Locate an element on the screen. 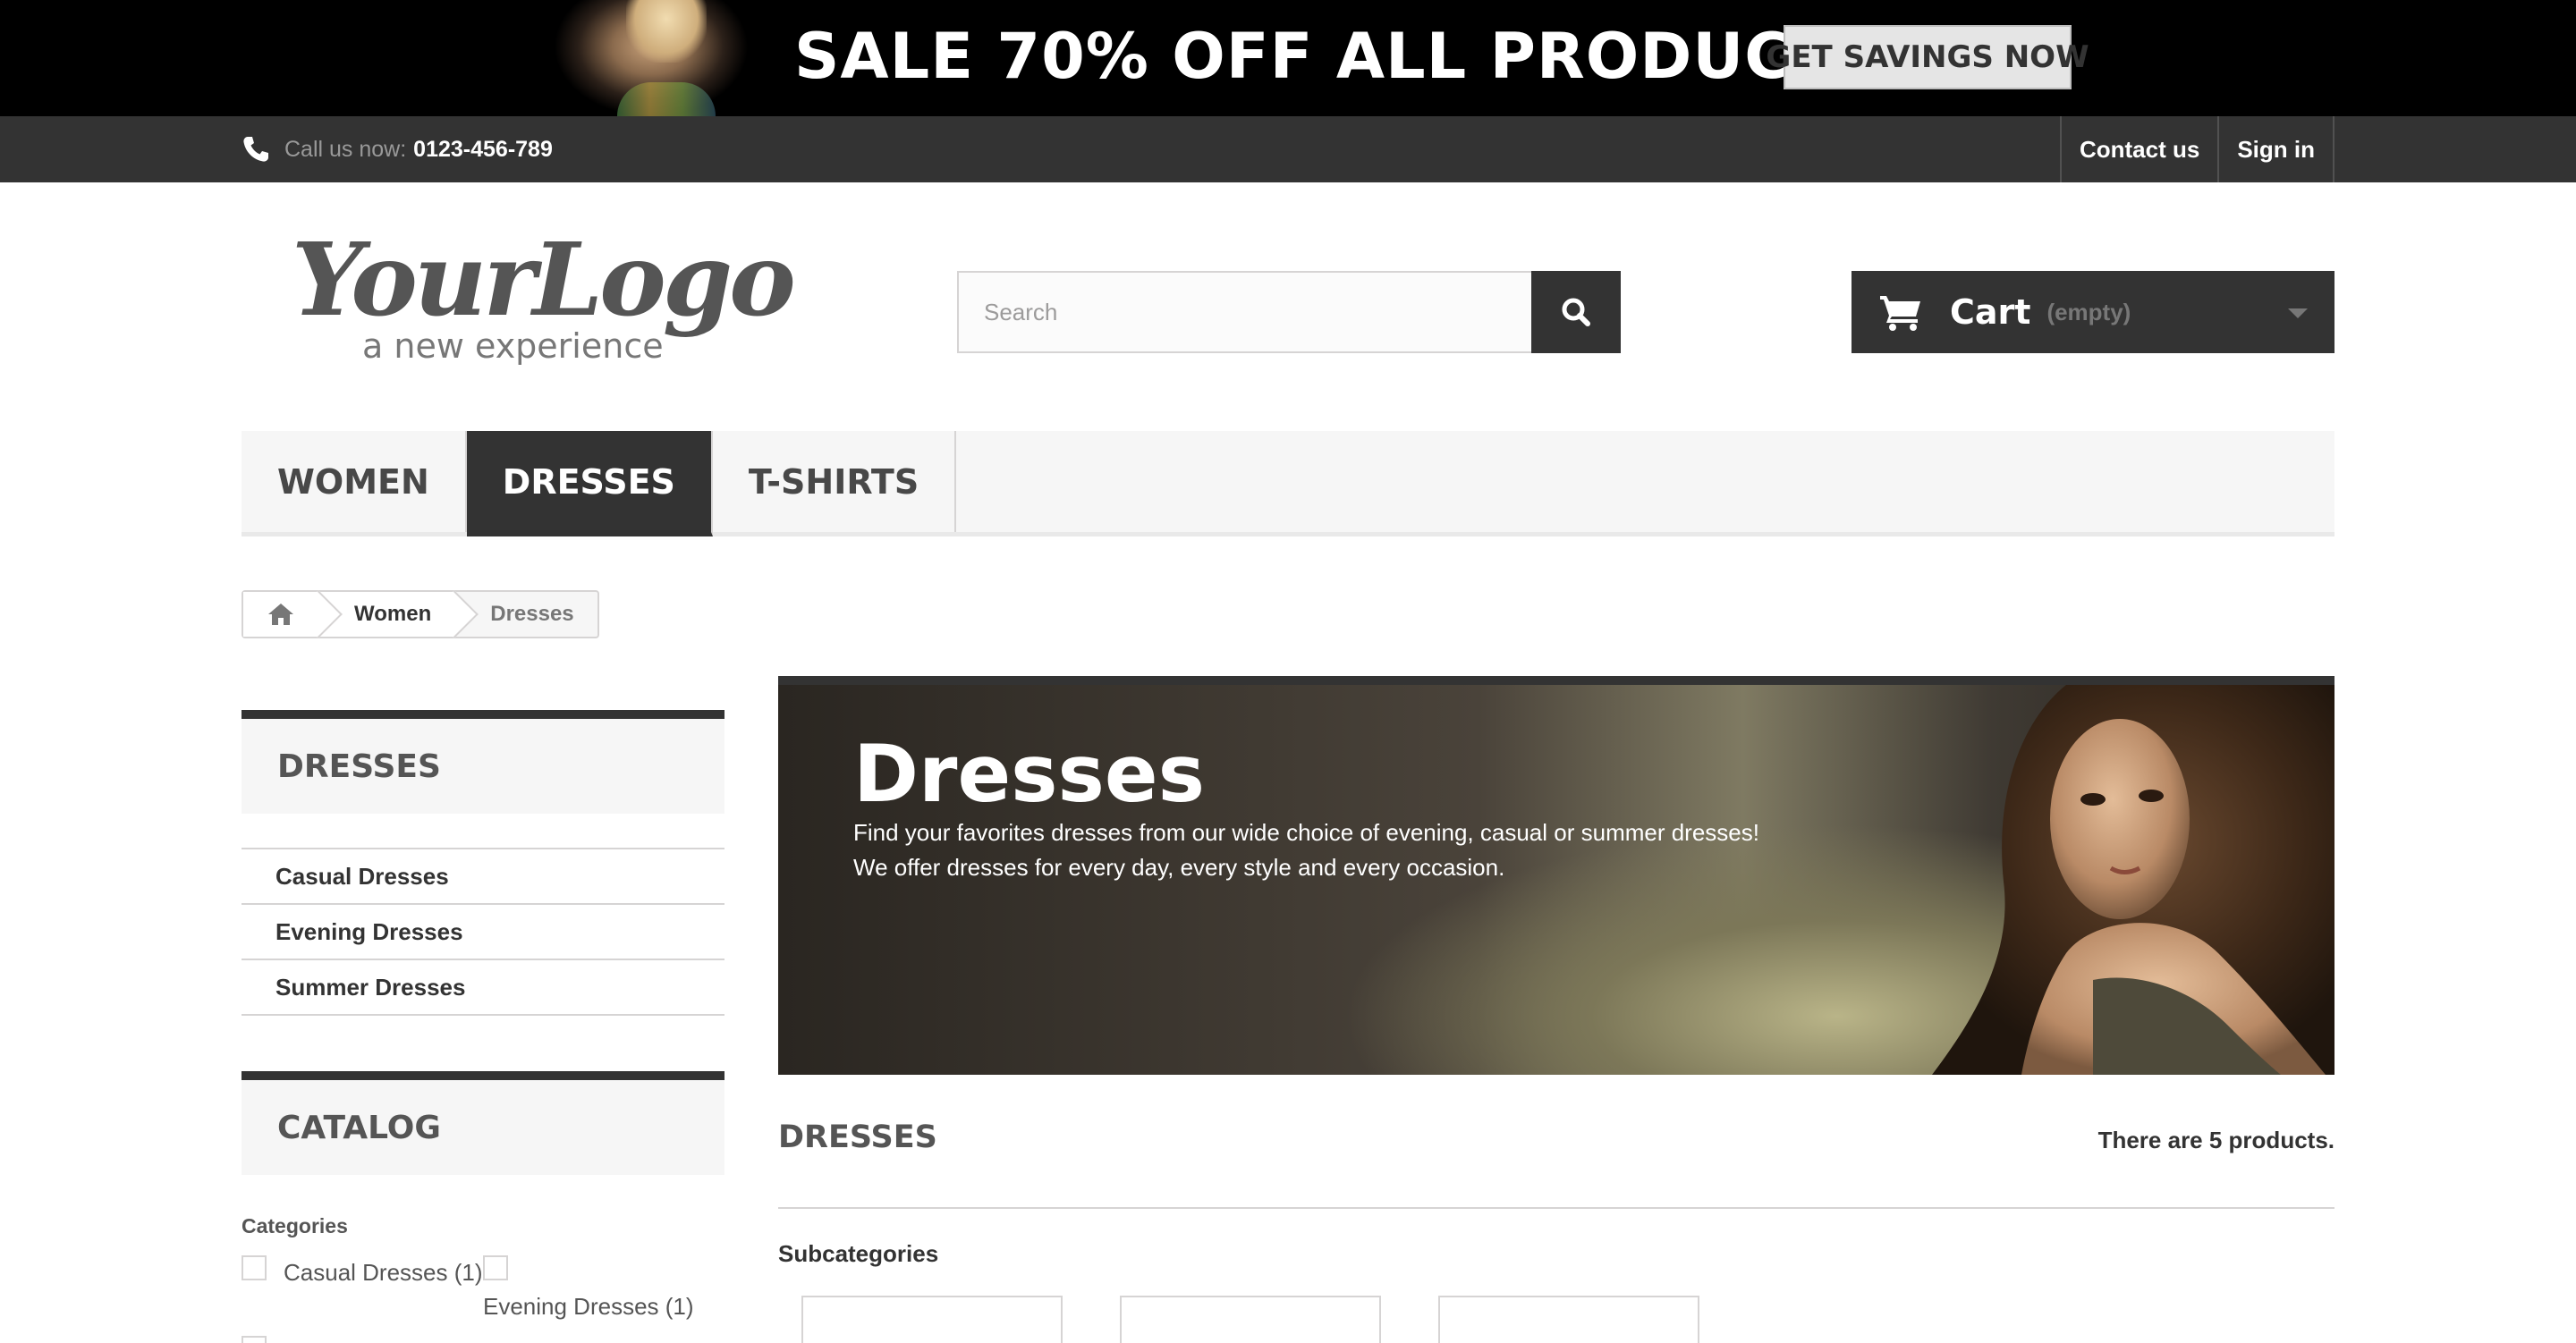 The image size is (2576, 1343). menu-item-dresses: DRESSES is located at coordinates (589, 484).